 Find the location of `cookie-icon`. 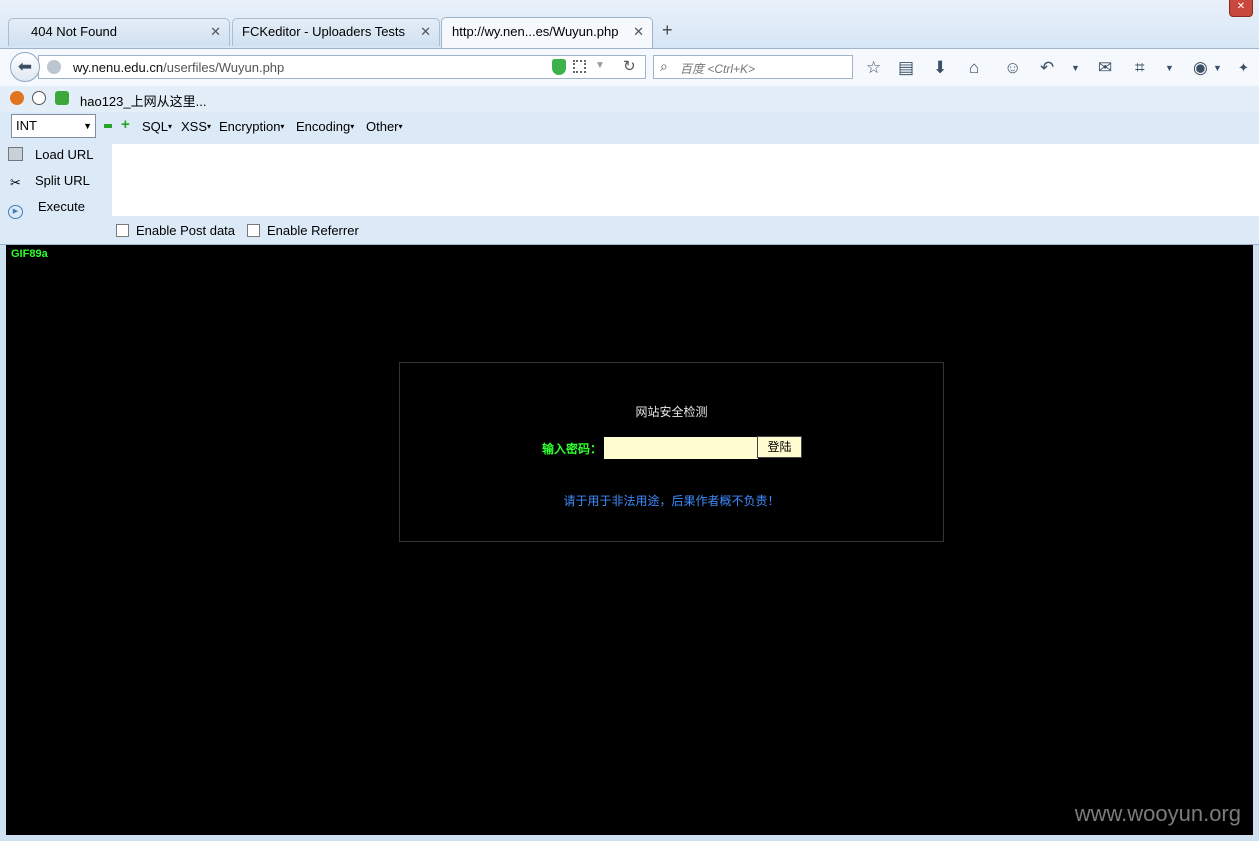

cookie-icon is located at coordinates (39, 98).